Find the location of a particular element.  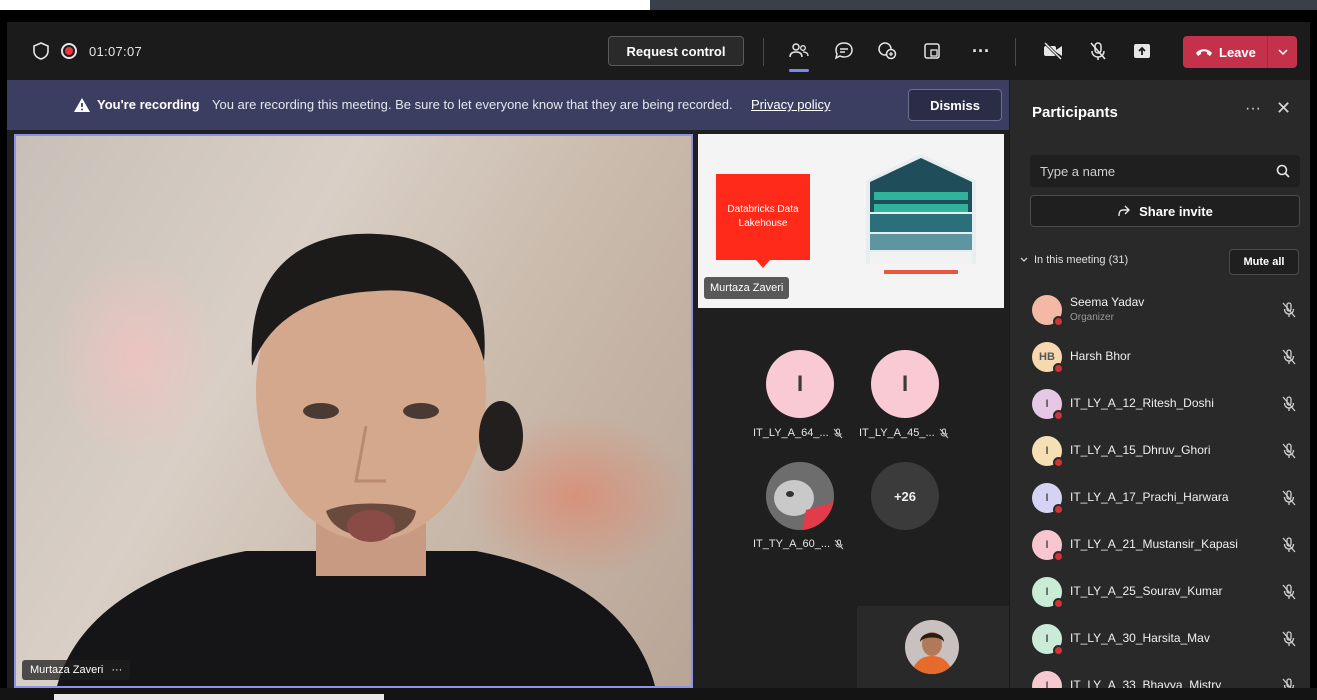

dismiss-button: Dismiss is located at coordinates (955, 105).